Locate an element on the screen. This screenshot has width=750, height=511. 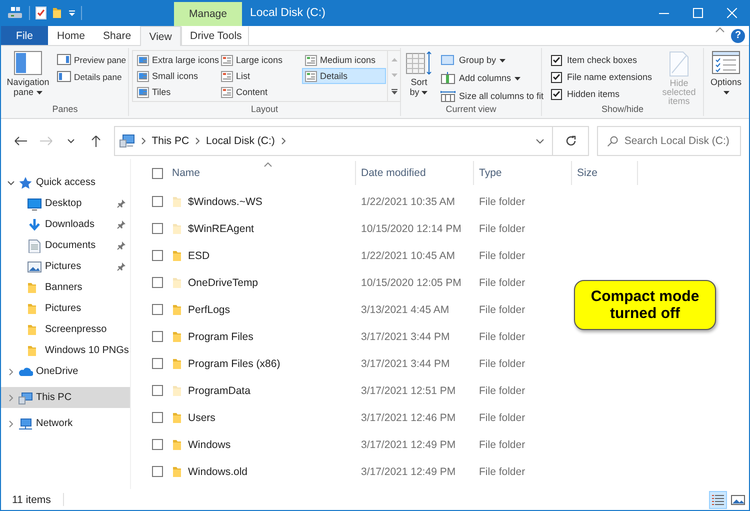
nav-pane-item: Quick access is located at coordinates (65, 182).